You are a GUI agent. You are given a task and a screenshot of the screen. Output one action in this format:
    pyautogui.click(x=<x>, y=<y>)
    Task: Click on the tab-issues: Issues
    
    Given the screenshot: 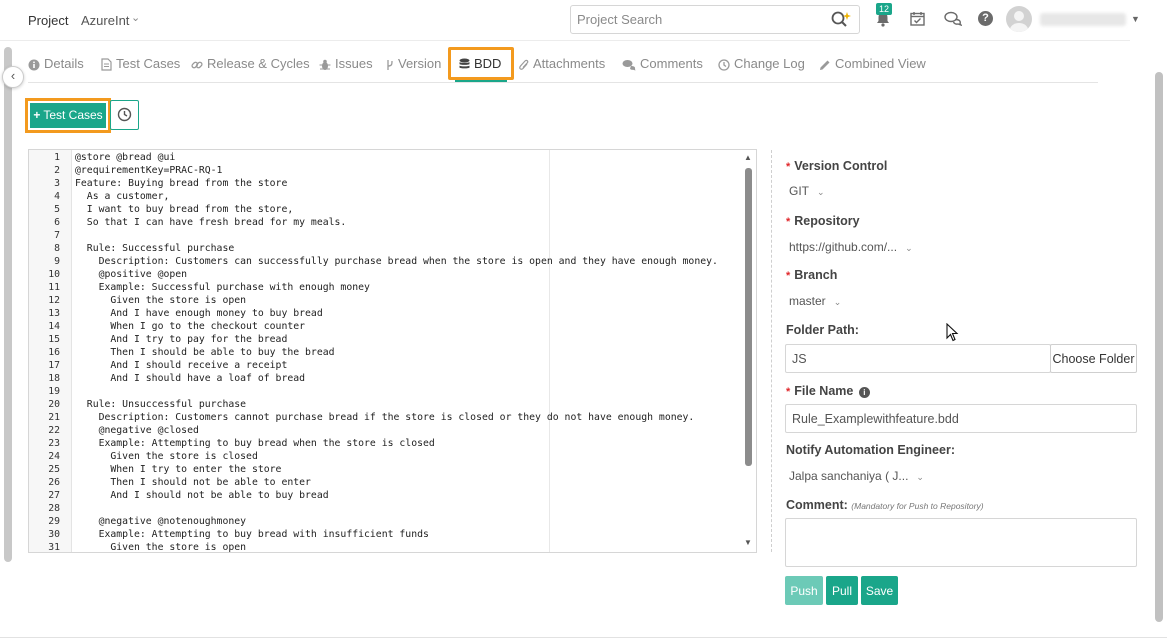 What is the action you would take?
    pyautogui.click(x=346, y=65)
    